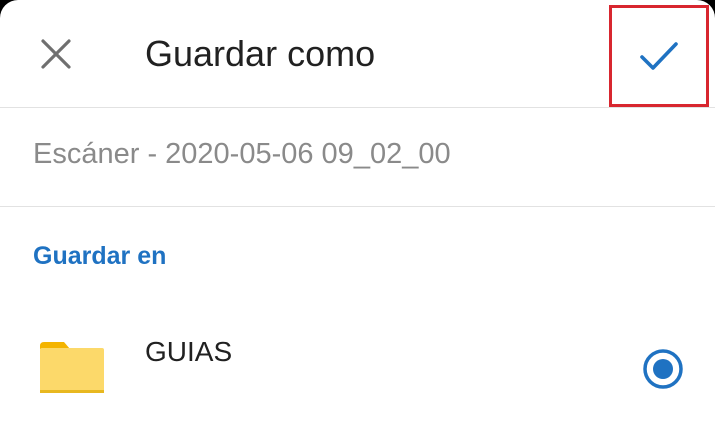  I want to click on close-button, so click(56, 54).